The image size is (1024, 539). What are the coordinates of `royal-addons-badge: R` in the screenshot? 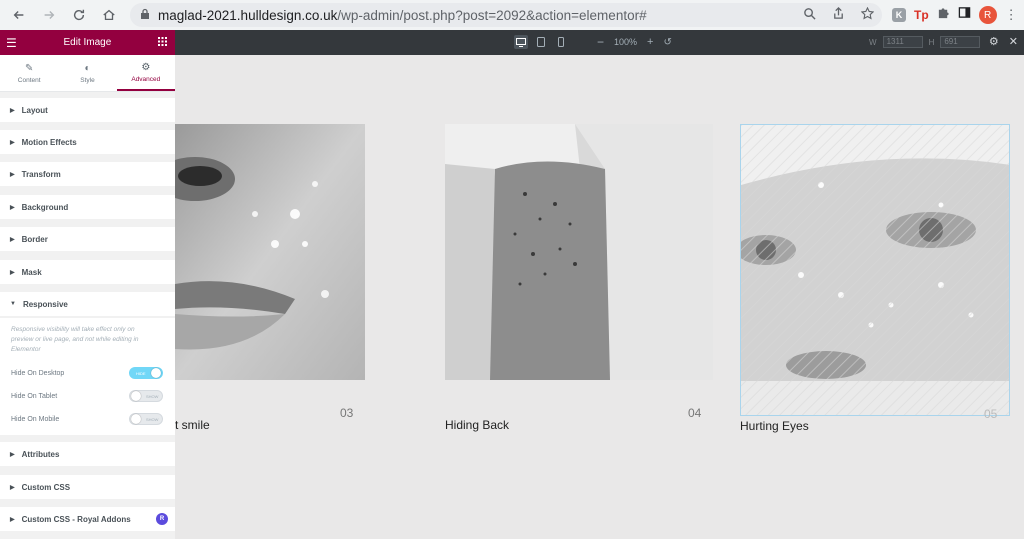 It's located at (162, 519).